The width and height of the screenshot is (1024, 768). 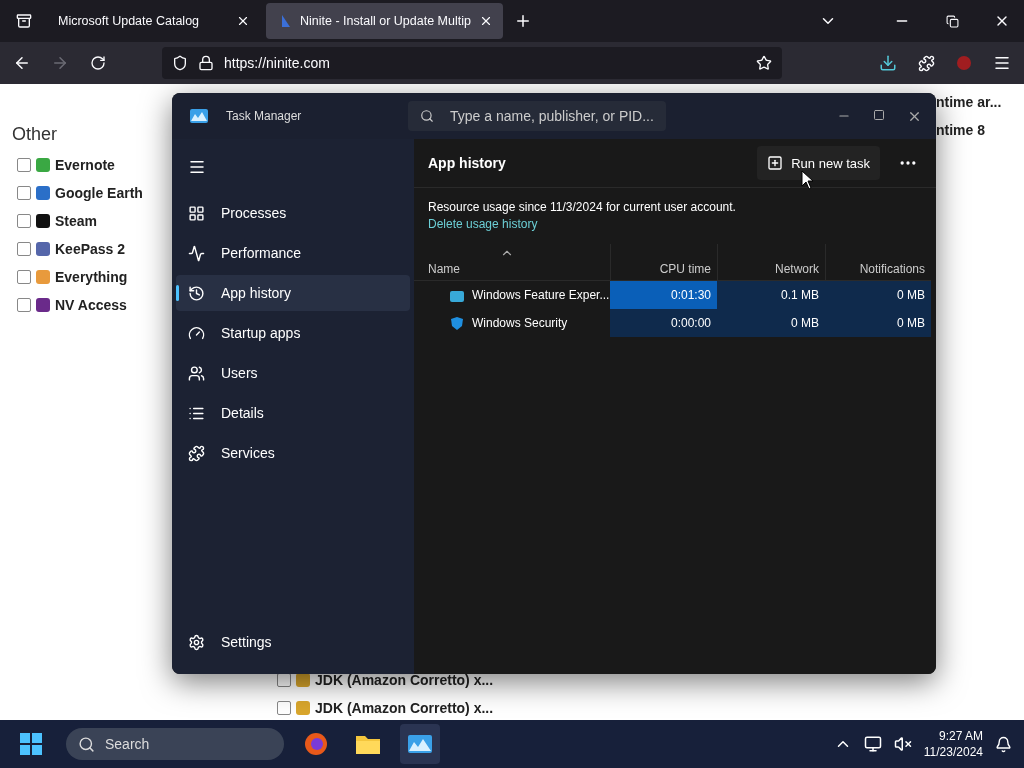 What do you see at coordinates (196, 213) in the screenshot?
I see `grid-icon` at bounding box center [196, 213].